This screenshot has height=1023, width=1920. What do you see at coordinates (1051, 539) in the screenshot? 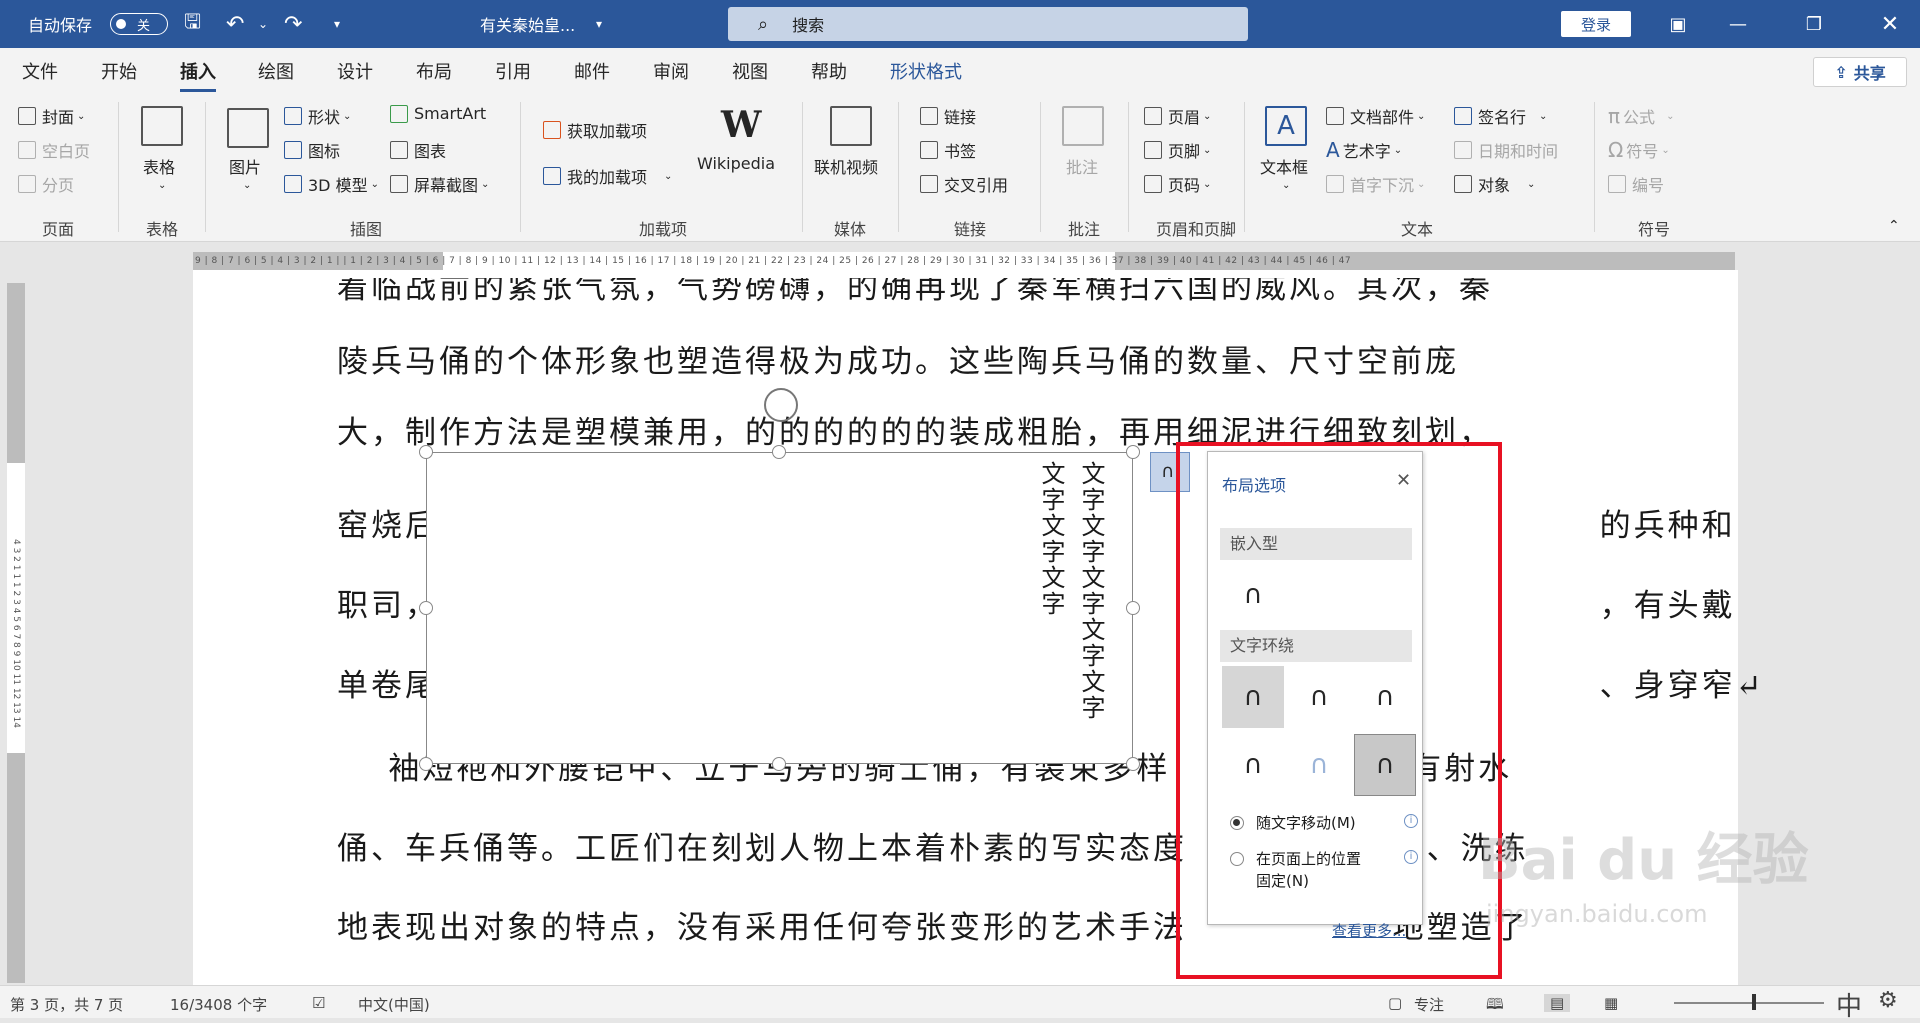
I see `textbox-column-1: 文字文字文字` at bounding box center [1051, 539].